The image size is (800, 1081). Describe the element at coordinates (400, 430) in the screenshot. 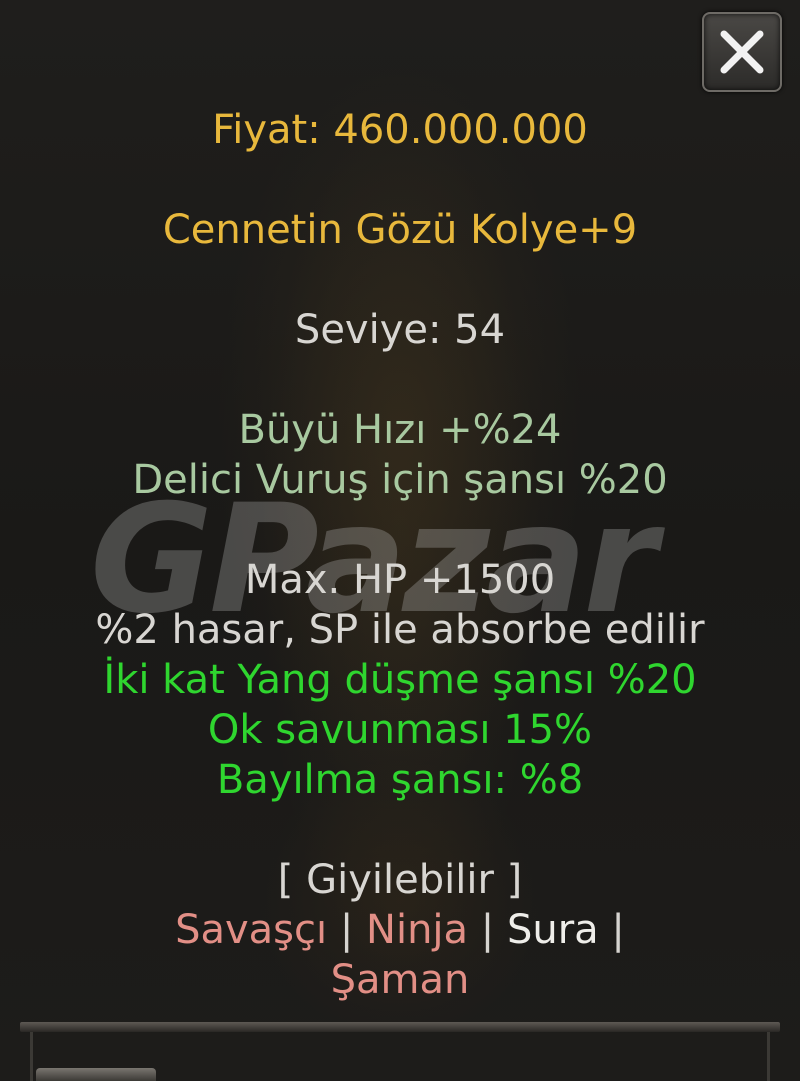

I see `base-bonus-line: Büyü Hızı +%24` at that location.